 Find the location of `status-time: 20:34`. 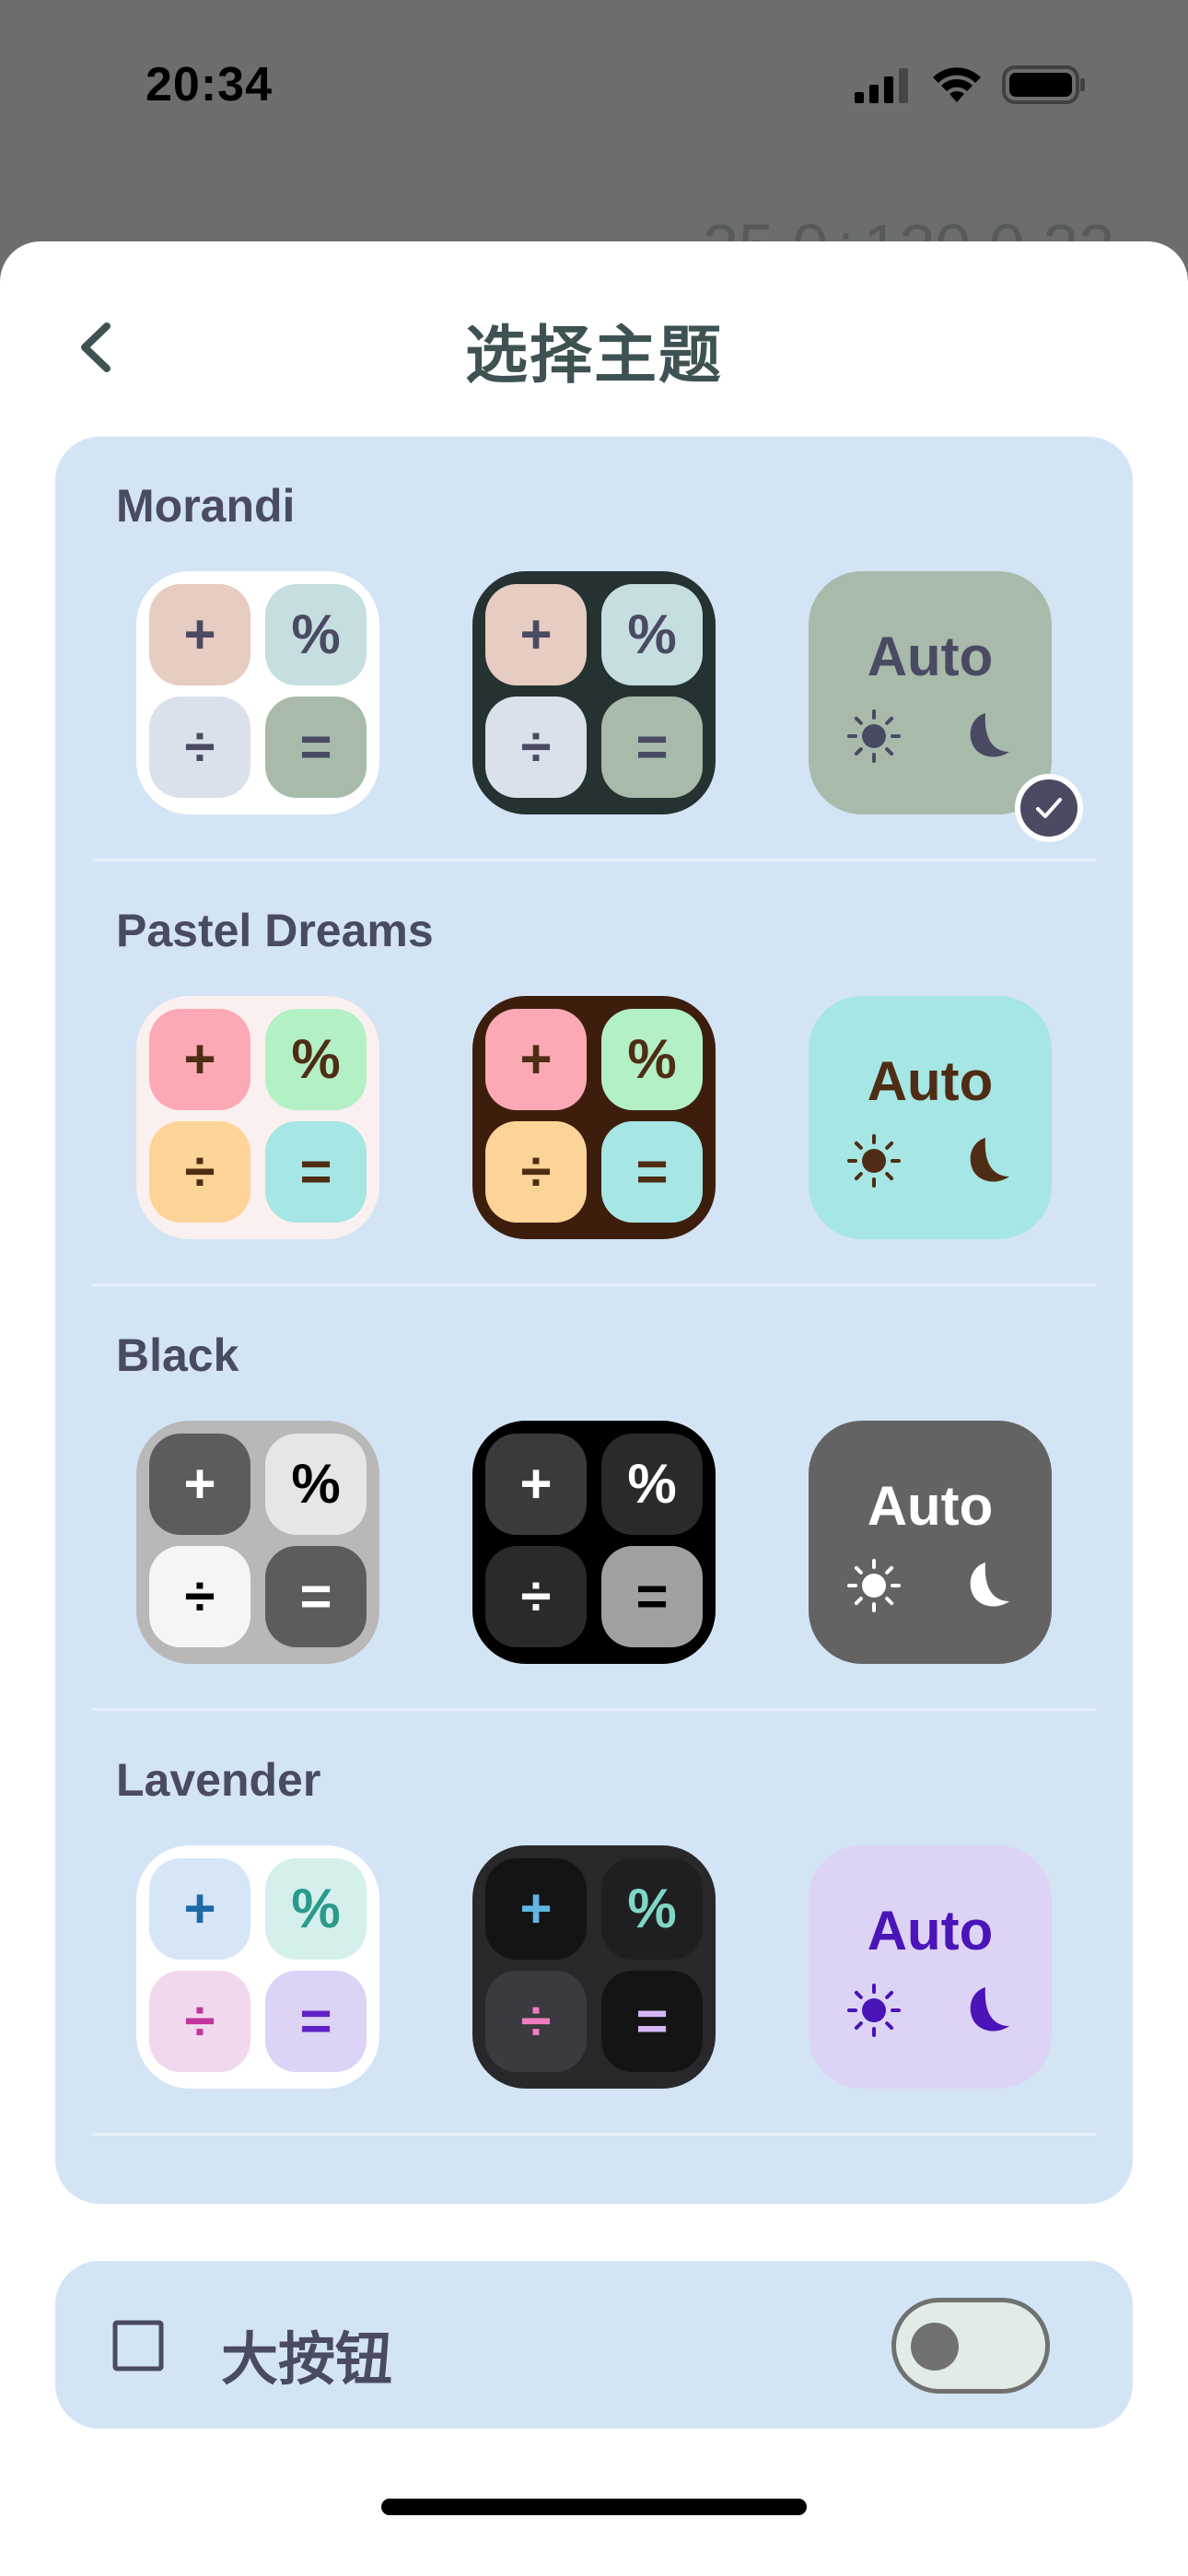

status-time: 20:34 is located at coordinates (209, 84).